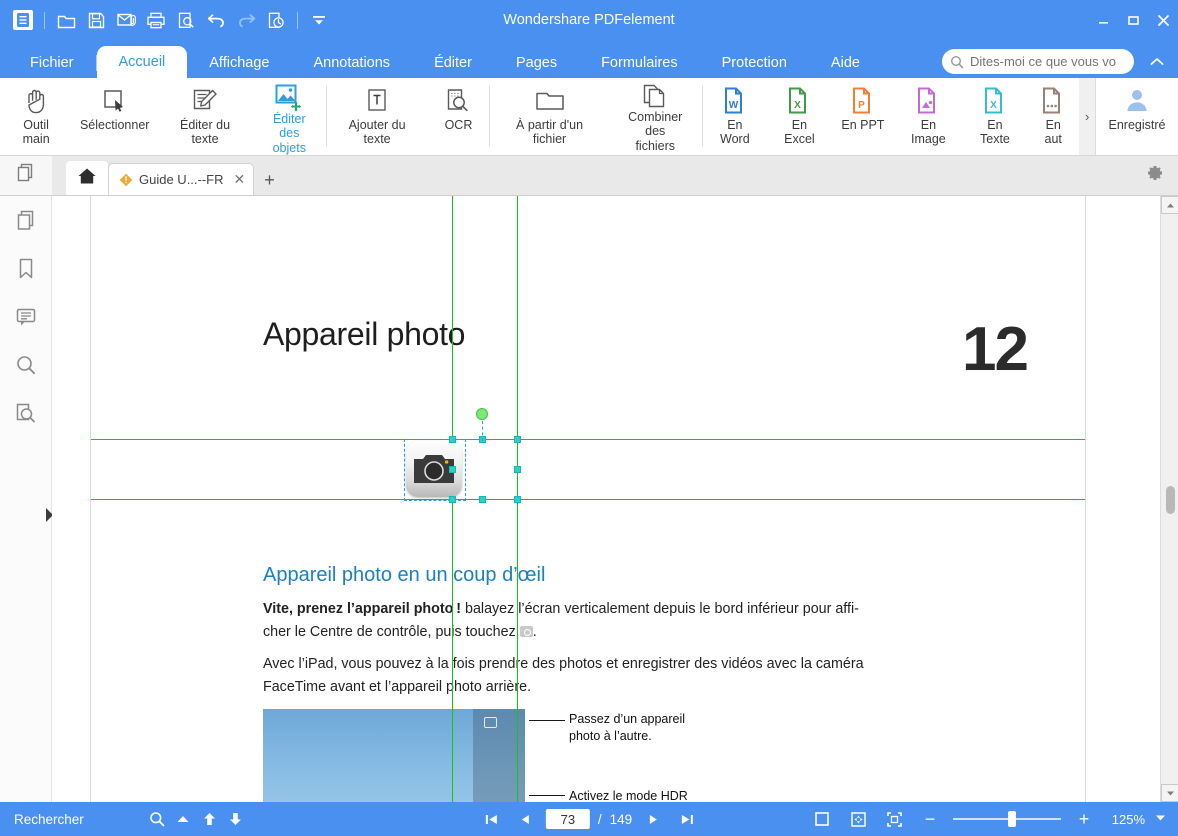 The height and width of the screenshot is (836, 1178). Describe the element at coordinates (517, 499) in the screenshot. I see `resize-handle-se` at that location.